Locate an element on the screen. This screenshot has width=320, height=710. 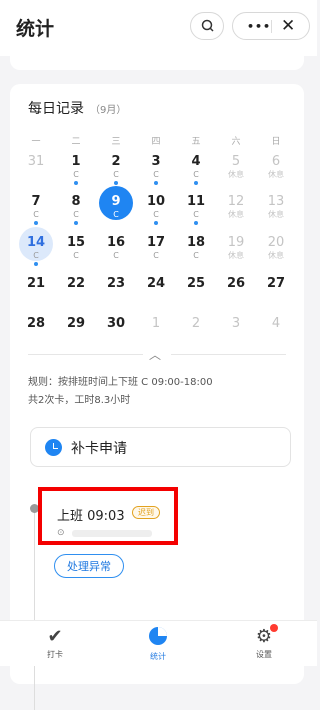
day-number: 20 is located at coordinates (276, 242).